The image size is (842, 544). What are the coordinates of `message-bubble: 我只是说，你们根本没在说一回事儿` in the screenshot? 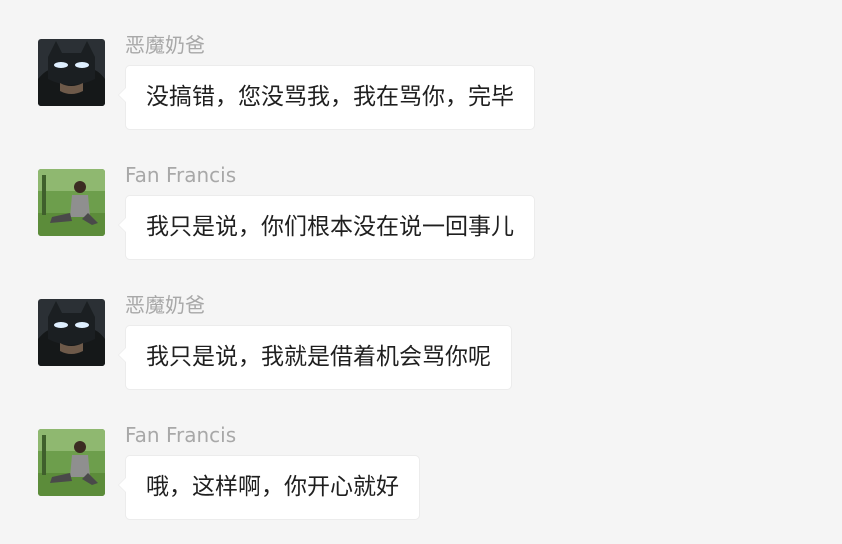 It's located at (326, 227).